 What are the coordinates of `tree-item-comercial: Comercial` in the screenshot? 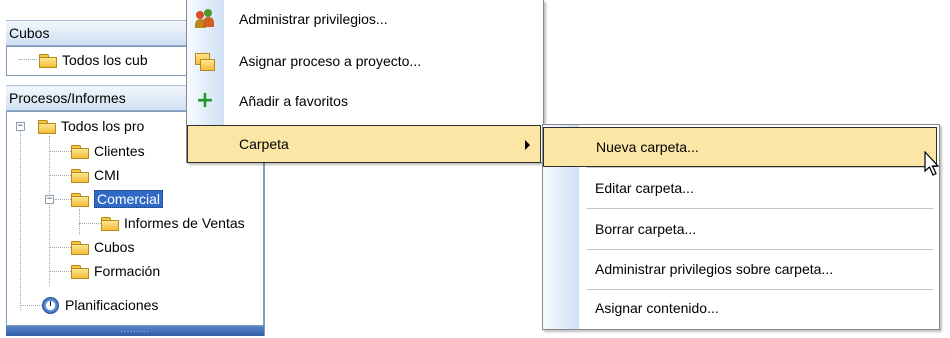 It's located at (117, 199).